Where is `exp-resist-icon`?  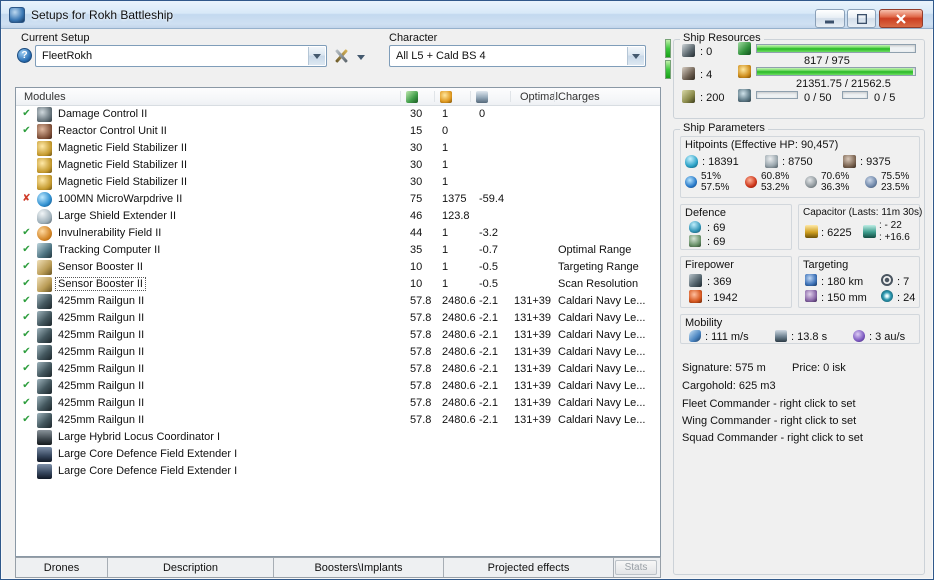 exp-resist-icon is located at coordinates (871, 182).